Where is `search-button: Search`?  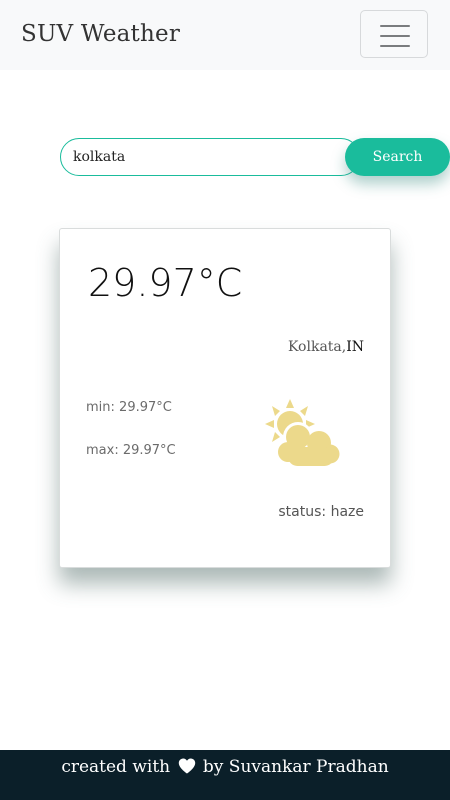 search-button: Search is located at coordinates (397, 157).